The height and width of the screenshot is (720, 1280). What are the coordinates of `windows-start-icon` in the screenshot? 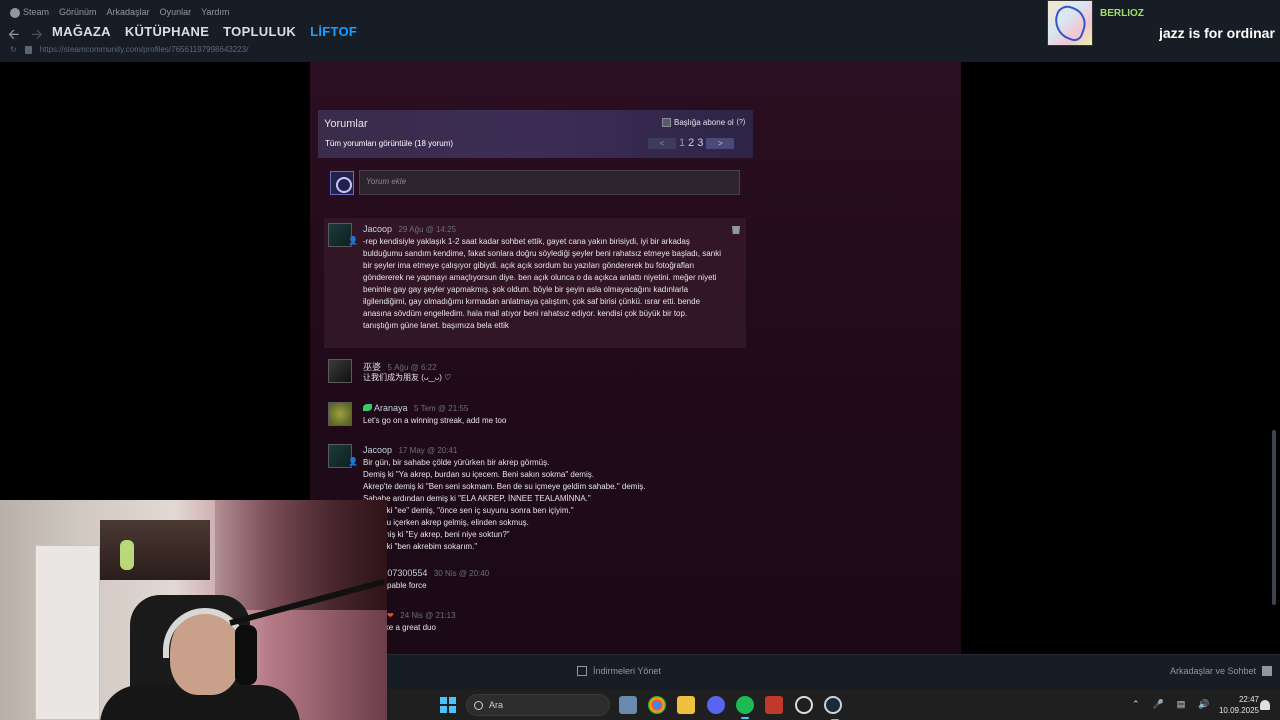 It's located at (448, 705).